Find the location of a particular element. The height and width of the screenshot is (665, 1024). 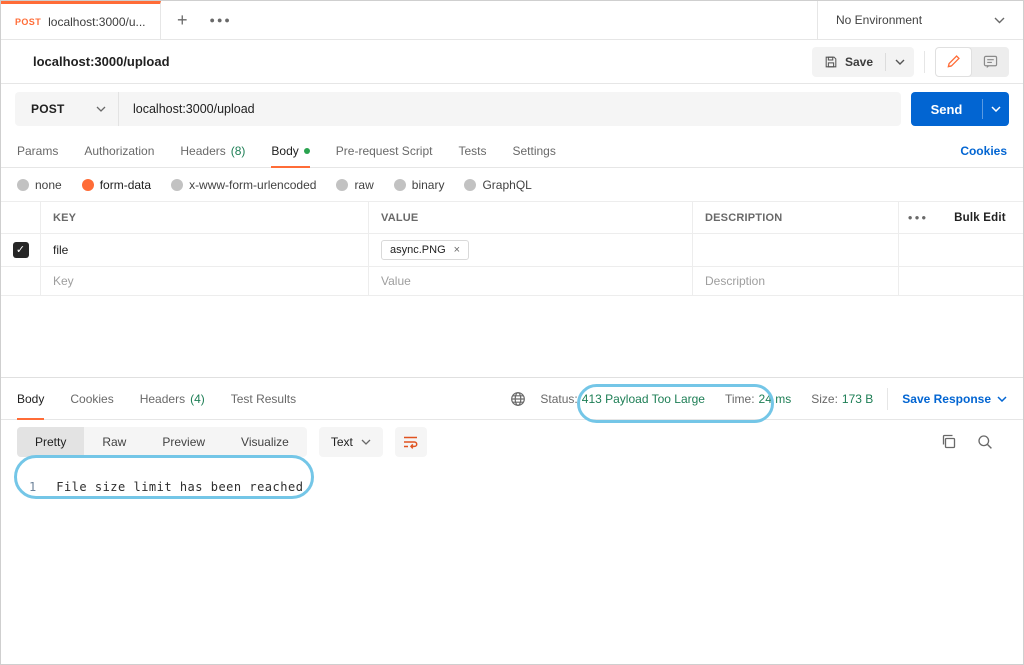

copy-button is located at coordinates (949, 442).